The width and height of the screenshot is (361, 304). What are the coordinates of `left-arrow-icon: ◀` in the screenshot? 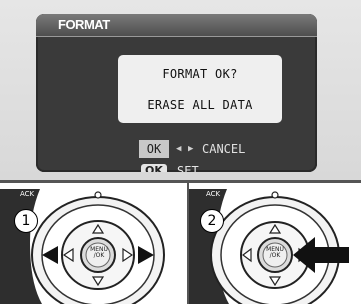 It's located at (179, 149).